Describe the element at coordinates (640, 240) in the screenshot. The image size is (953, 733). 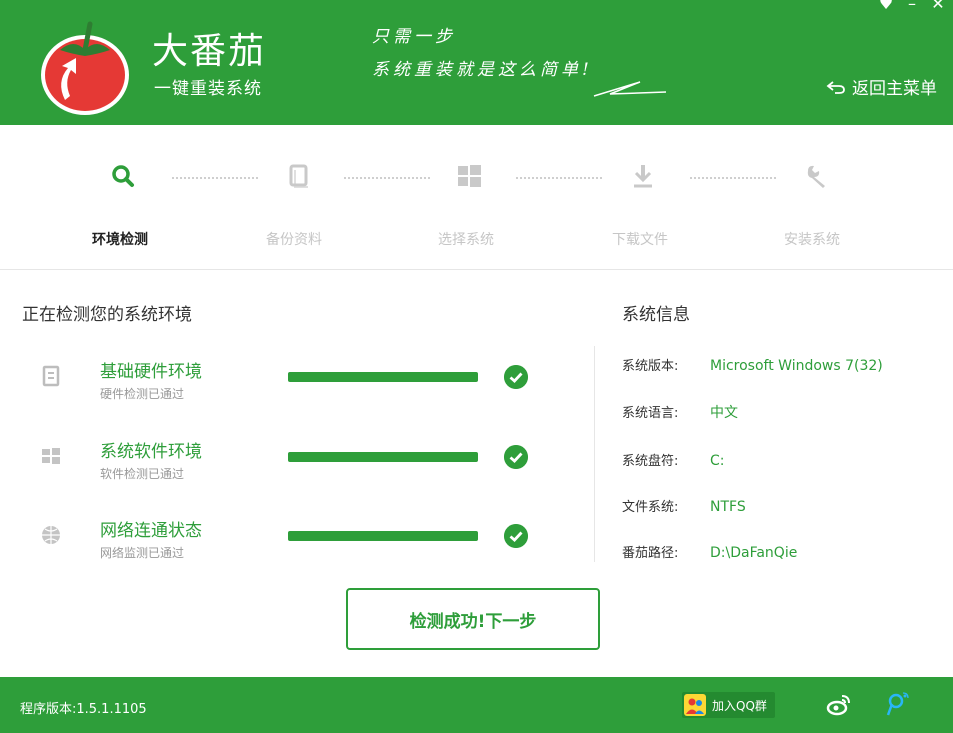
I see `step-label: 下载文件` at that location.